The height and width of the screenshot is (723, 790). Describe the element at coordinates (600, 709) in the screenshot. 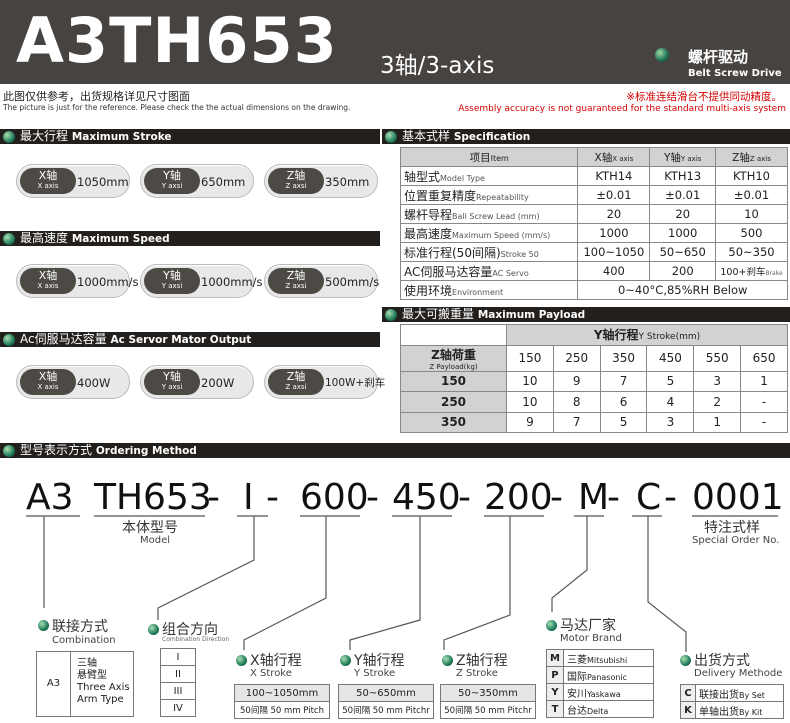

I see `table-row: T 台达Delta` at that location.